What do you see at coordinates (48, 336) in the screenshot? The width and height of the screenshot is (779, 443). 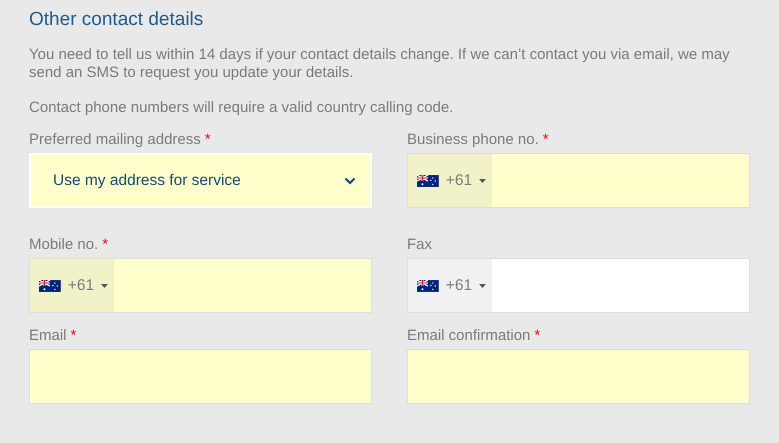 I see `field-label: Email` at bounding box center [48, 336].